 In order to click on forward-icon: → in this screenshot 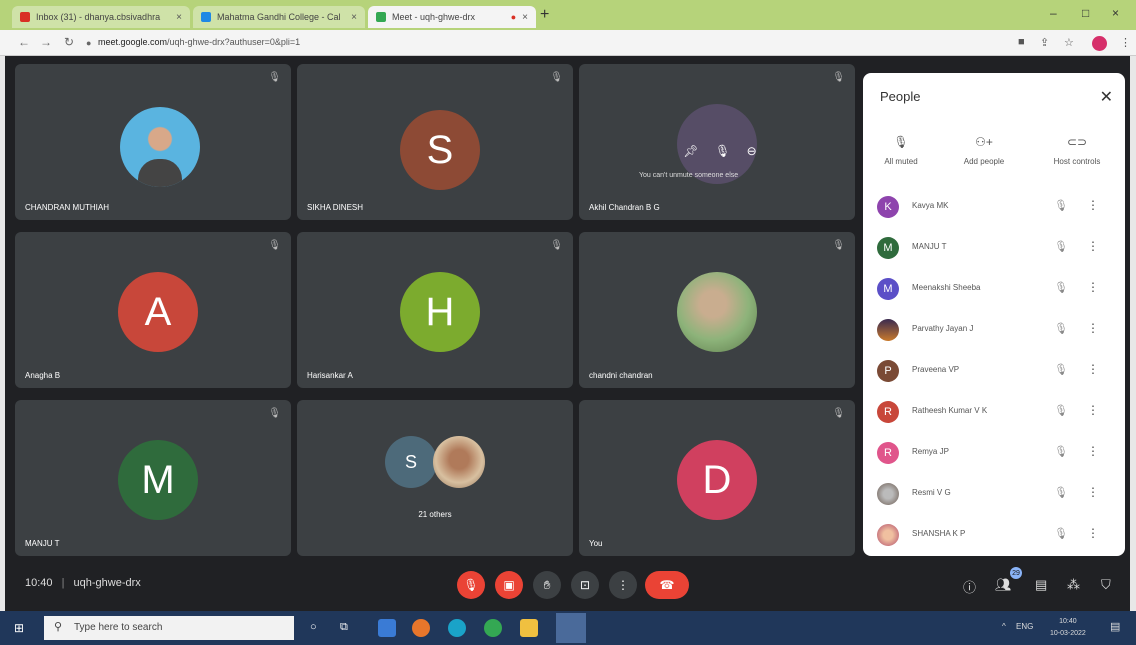, I will do `click(46, 42)`.